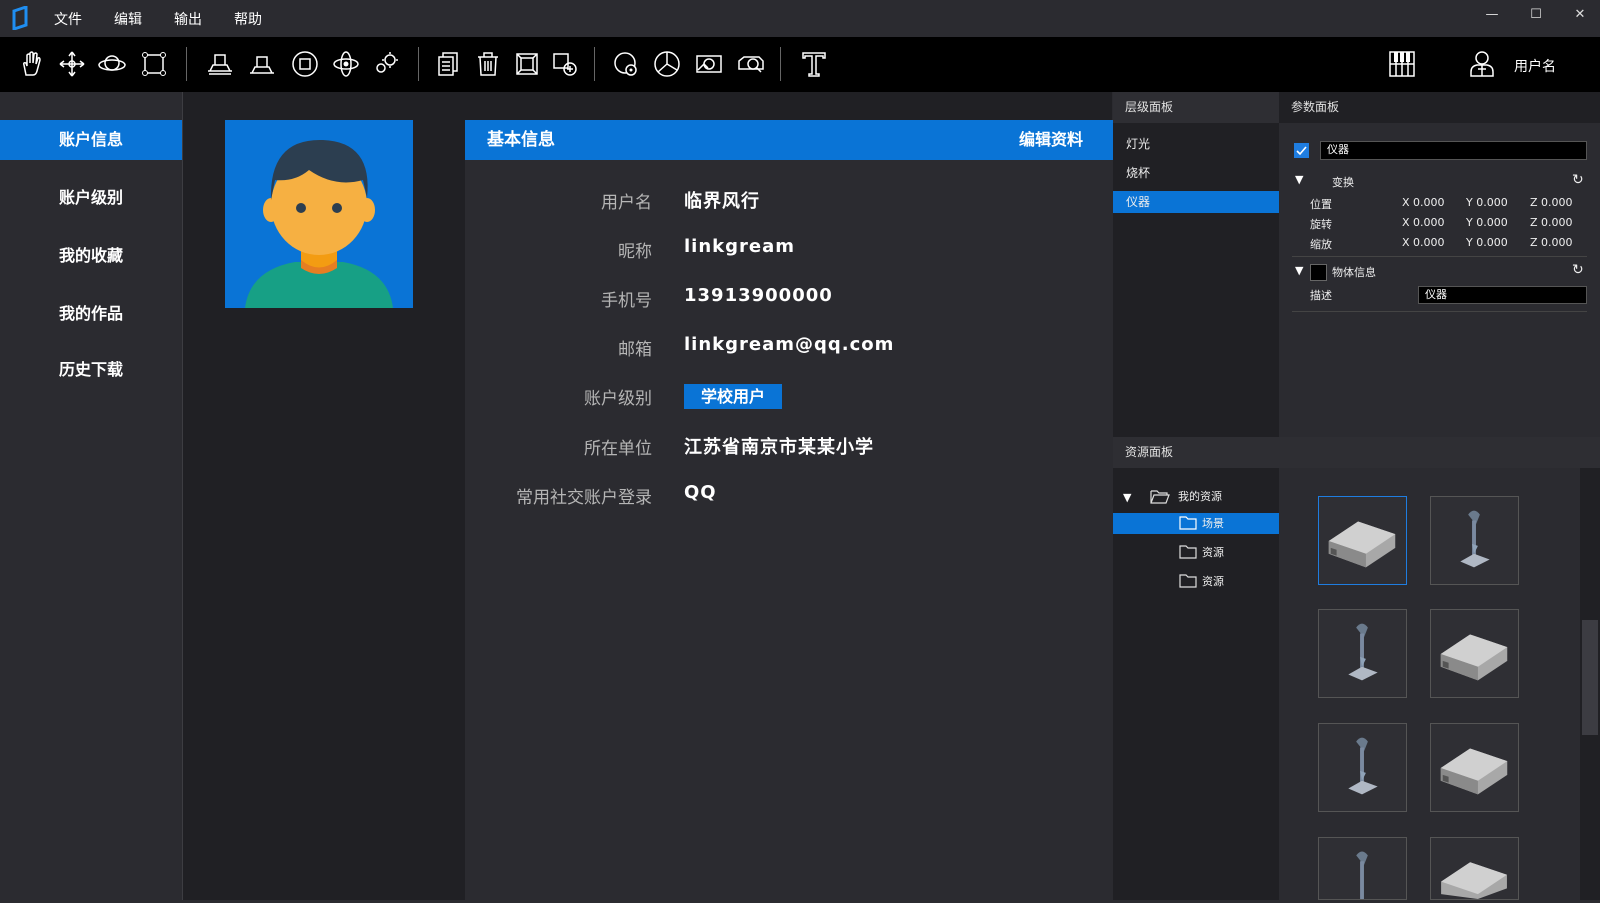  Describe the element at coordinates (789, 140) in the screenshot. I see `basic-info-header: 基本信息 编辑资料` at that location.